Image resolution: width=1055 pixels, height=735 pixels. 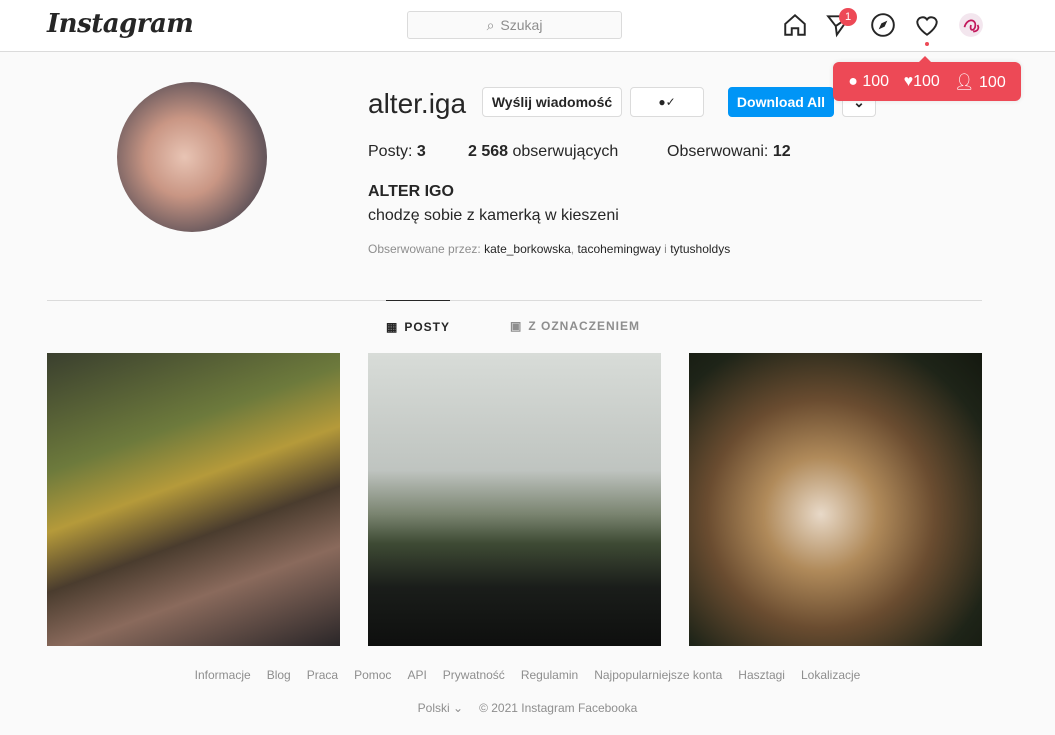 What do you see at coordinates (980, 82) in the screenshot?
I see `followers-stat: 👤︎ 100` at bounding box center [980, 82].